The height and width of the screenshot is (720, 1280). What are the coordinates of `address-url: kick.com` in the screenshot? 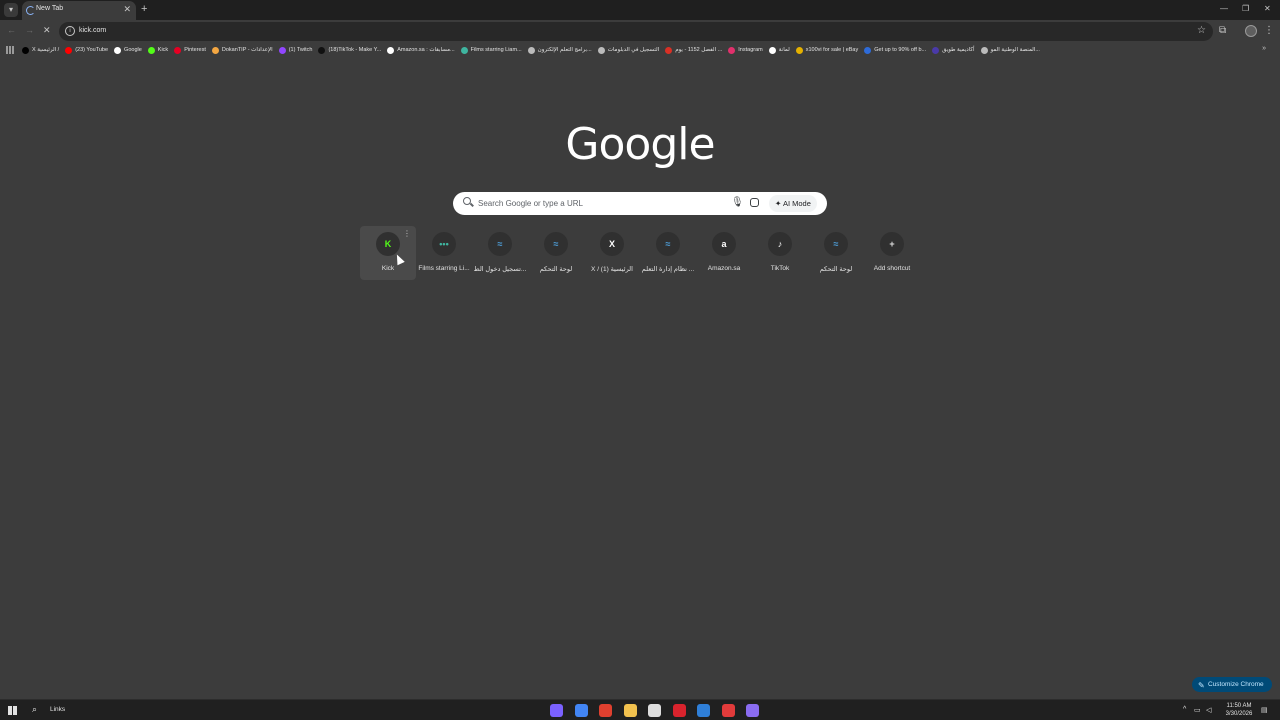 It's located at (92, 30).